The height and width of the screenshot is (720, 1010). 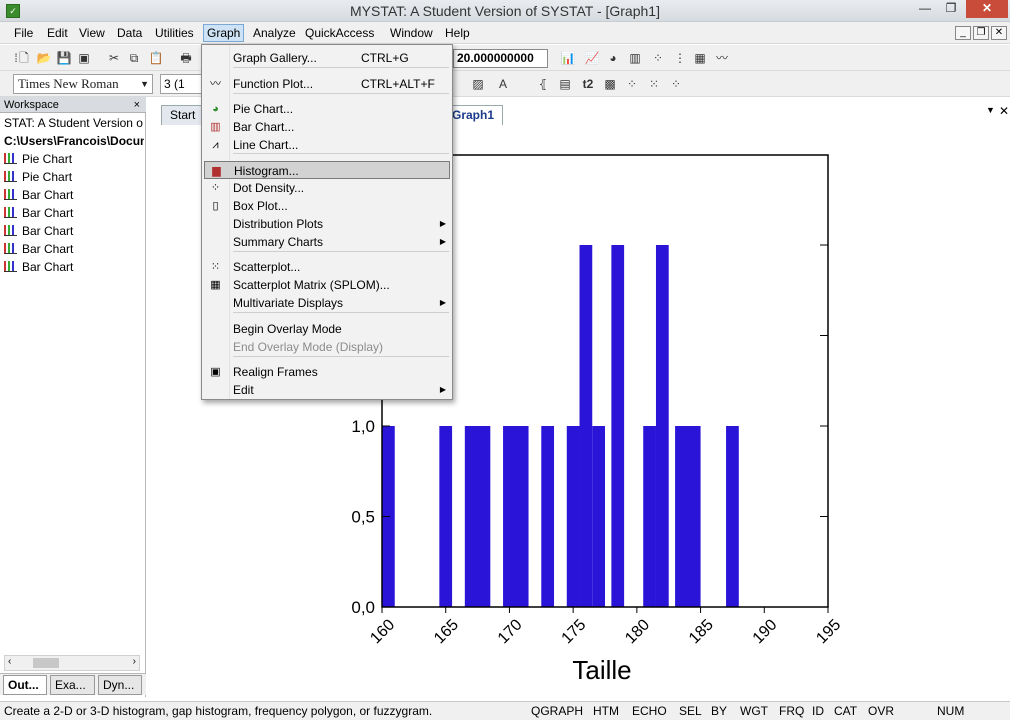 I want to click on menu-item-begin-overlay-mode: Begin Overlay Mode, so click(x=327, y=329).